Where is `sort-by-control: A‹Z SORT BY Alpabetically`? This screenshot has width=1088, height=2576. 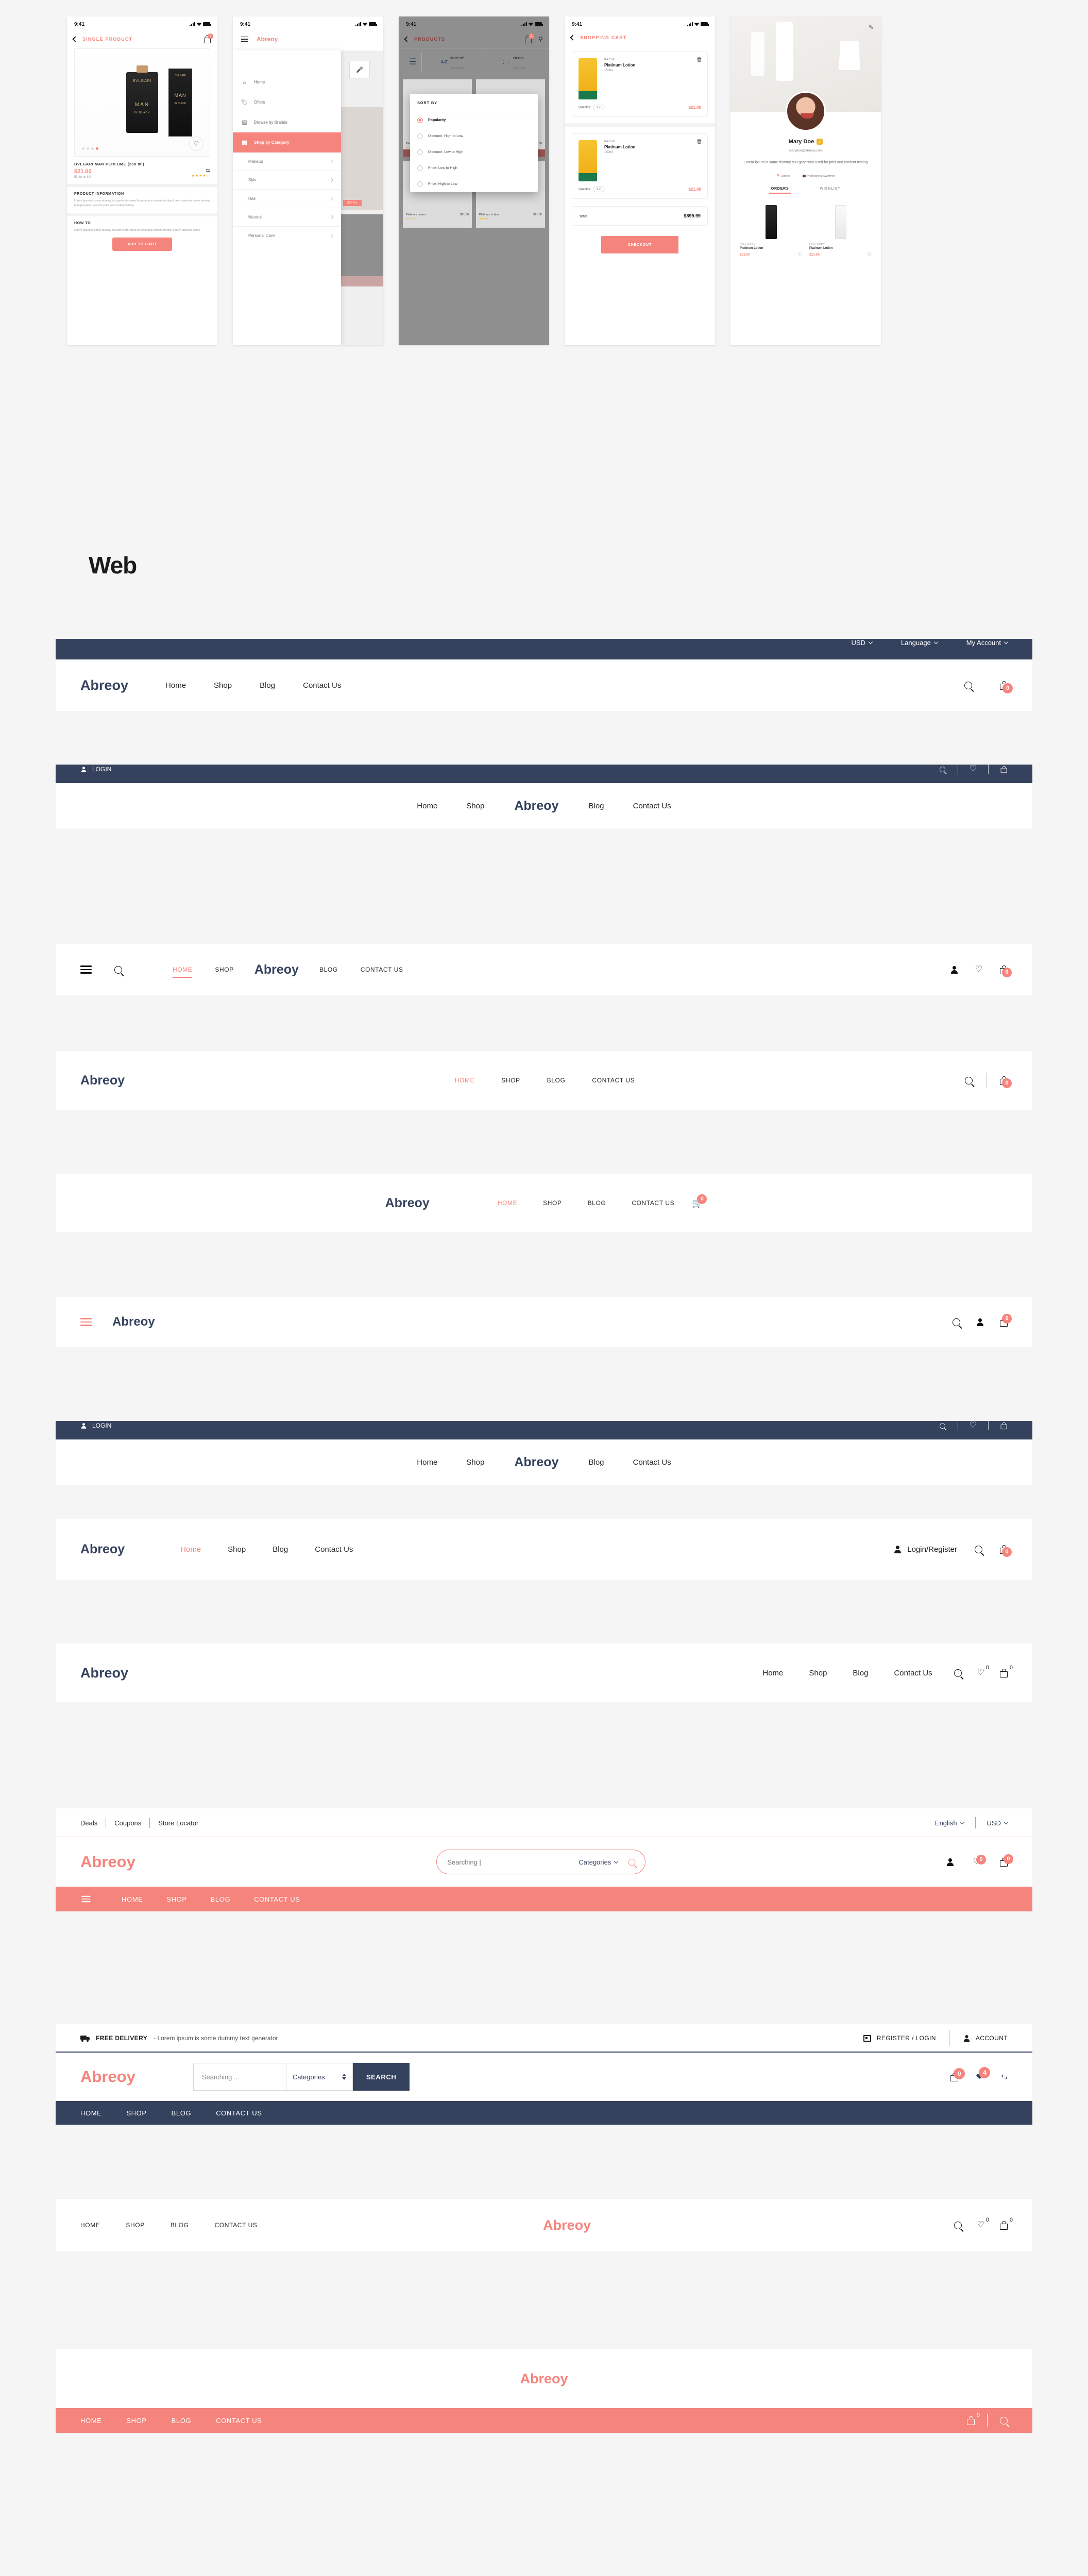 sort-by-control: A‹Z SORT BY Alpabetically is located at coordinates (452, 62).